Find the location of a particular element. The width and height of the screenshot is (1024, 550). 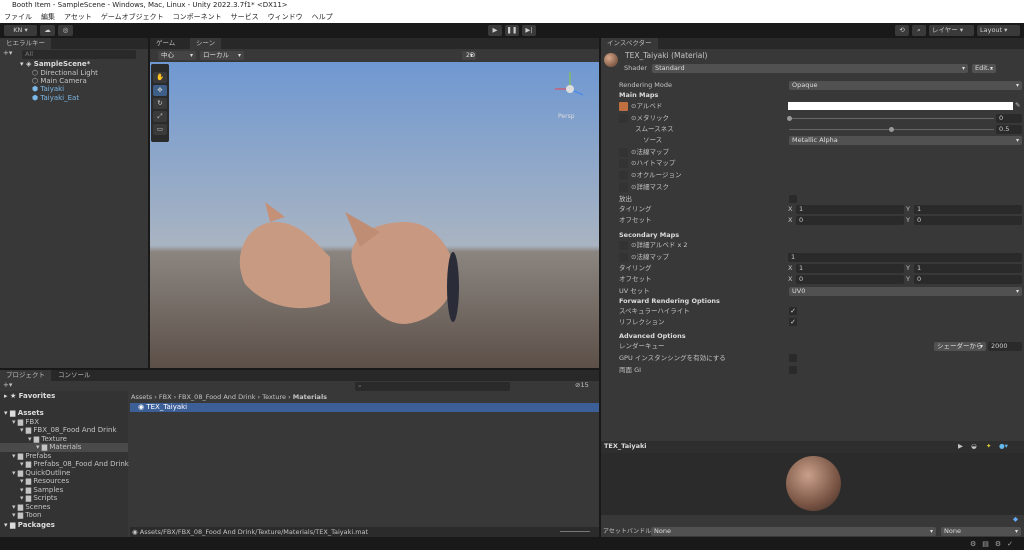

menu-file: ファイル is located at coordinates (18, 17).